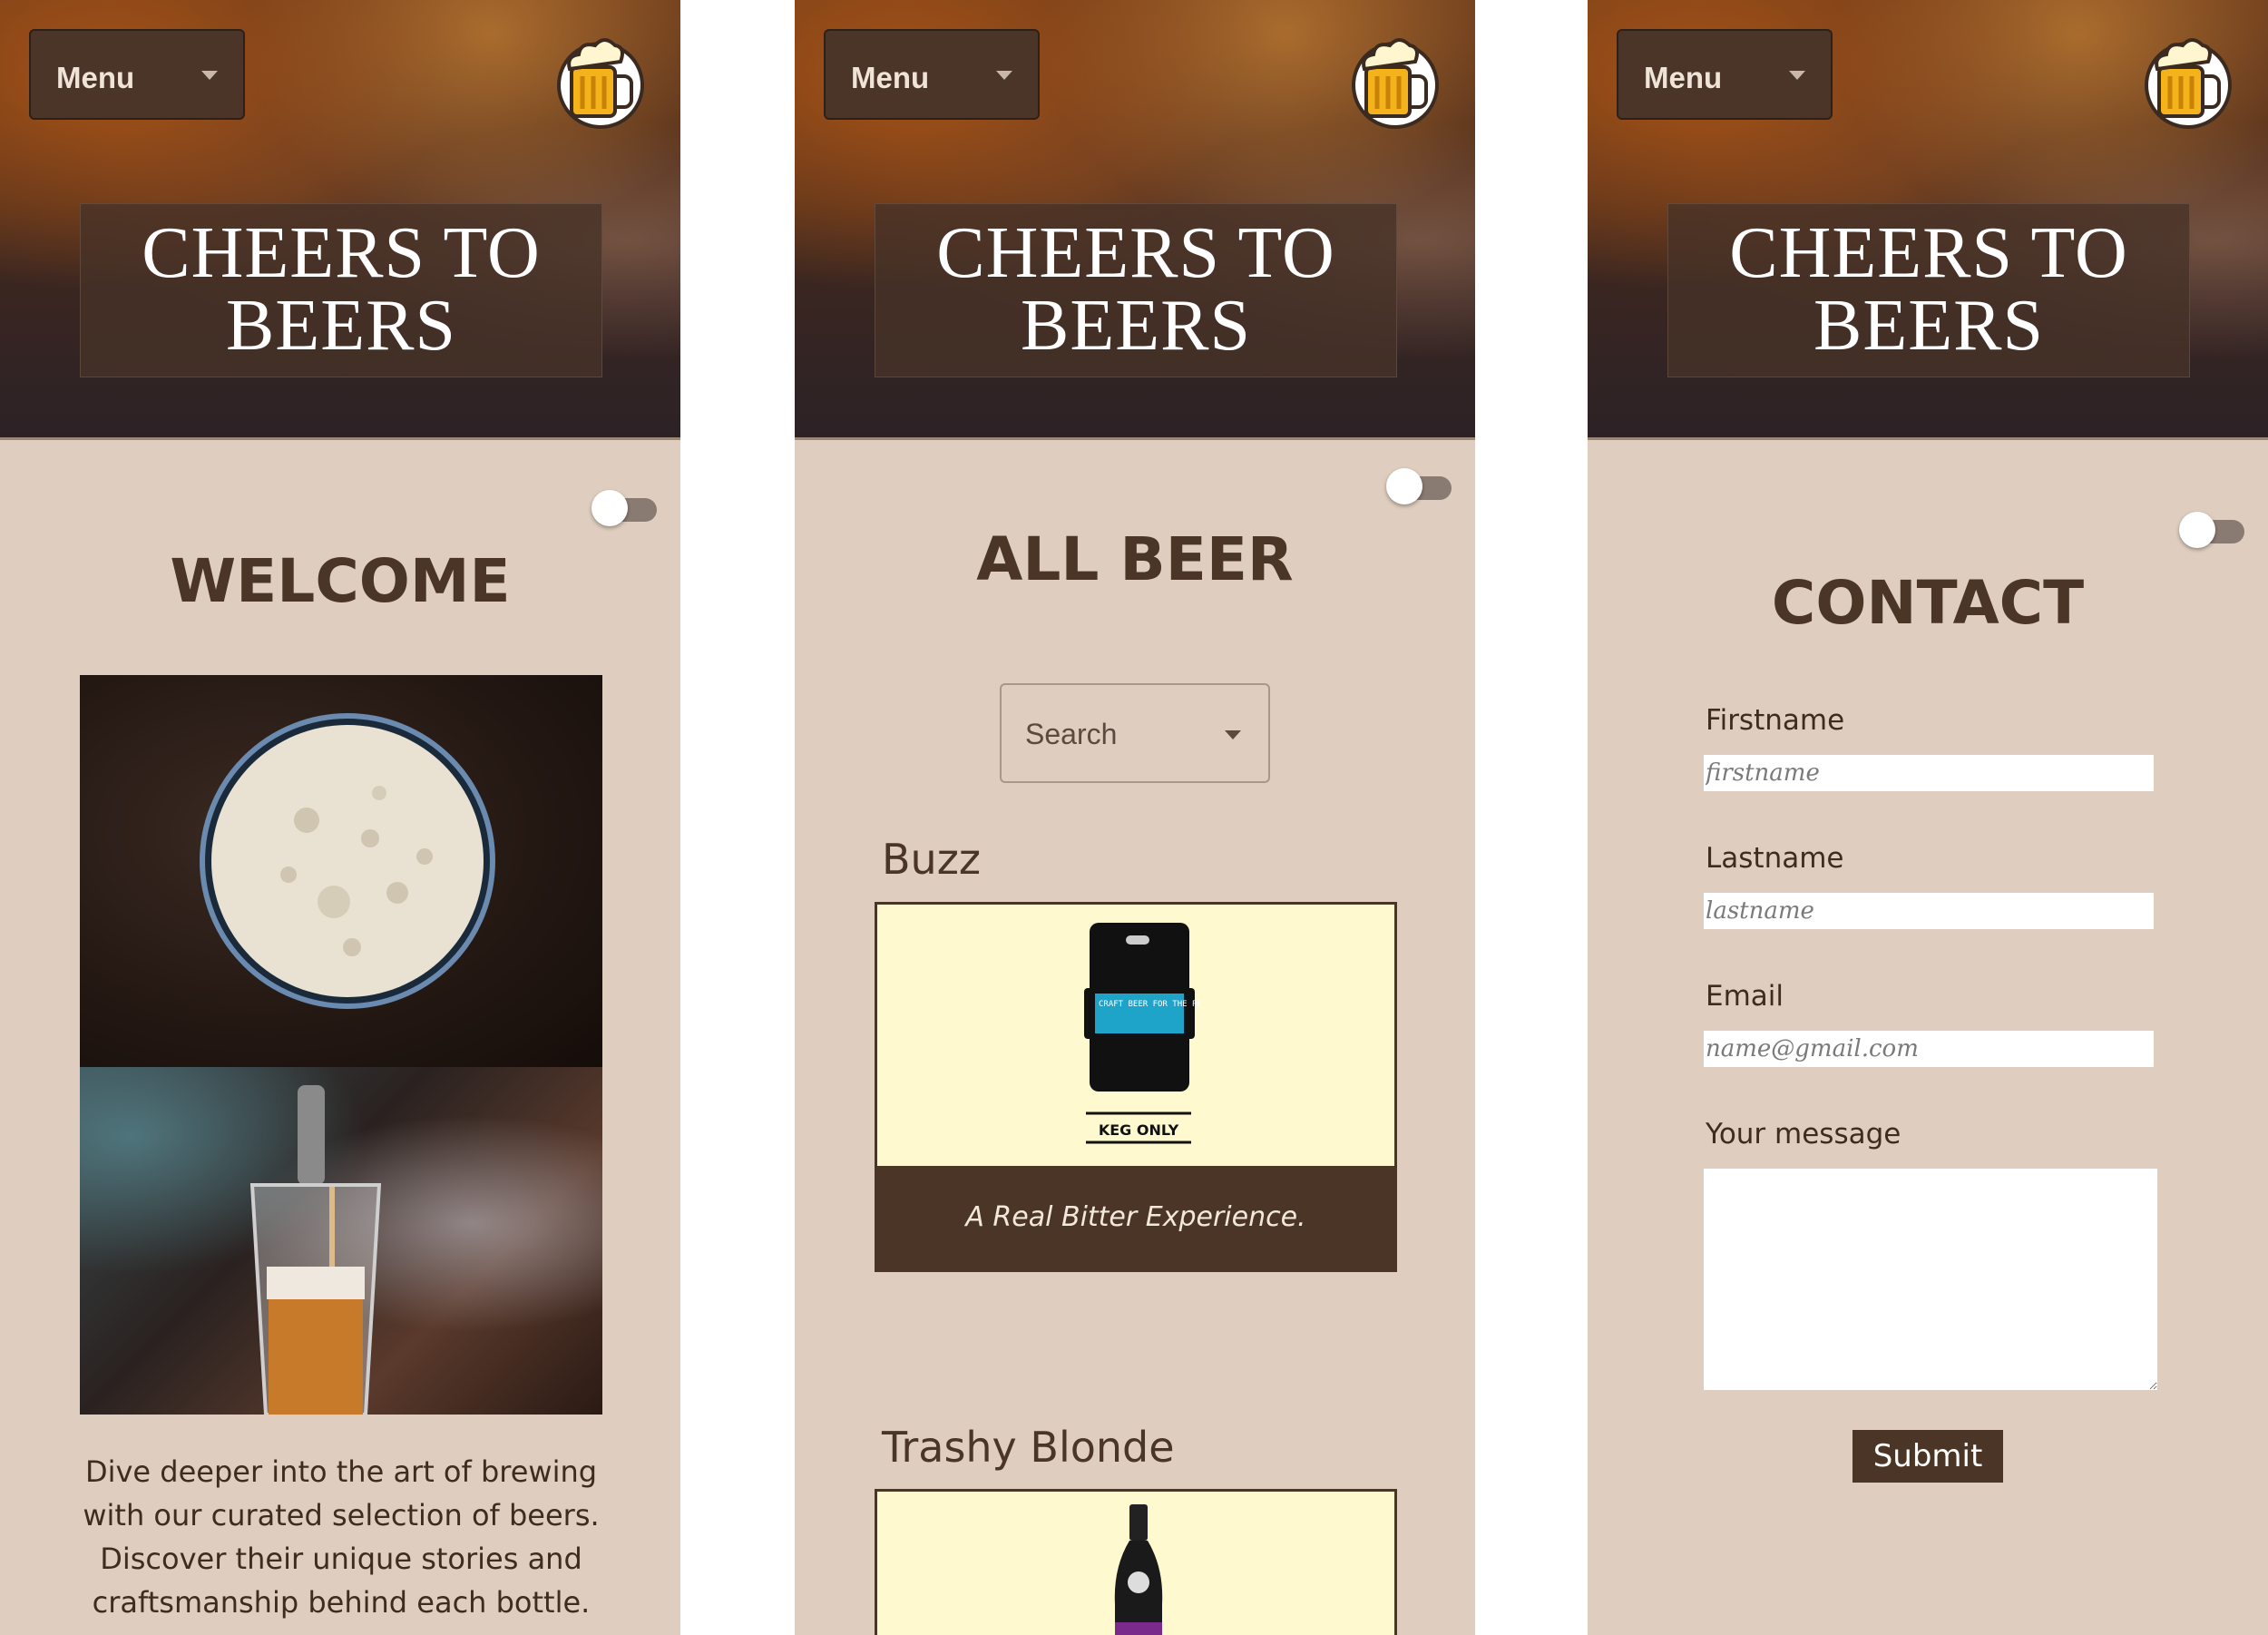  Describe the element at coordinates (1929, 773) in the screenshot. I see `firstname-input` at that location.